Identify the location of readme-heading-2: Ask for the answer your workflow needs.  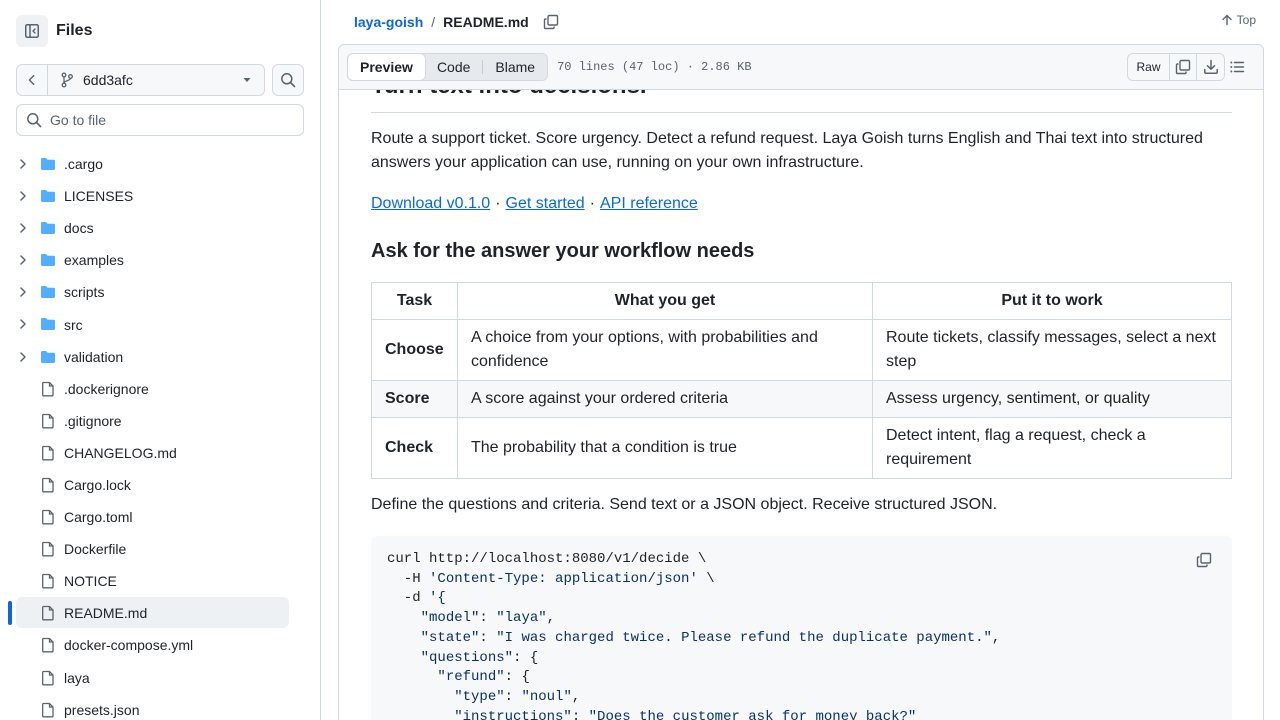
(563, 251).